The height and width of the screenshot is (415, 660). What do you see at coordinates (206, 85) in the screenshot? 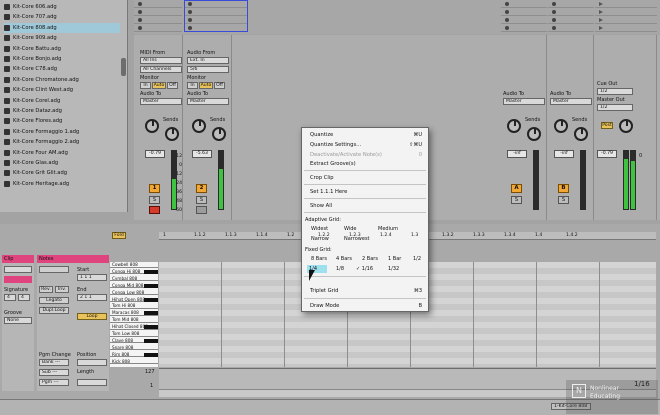
I see `monitor-auto-button: Auto` at bounding box center [206, 85].